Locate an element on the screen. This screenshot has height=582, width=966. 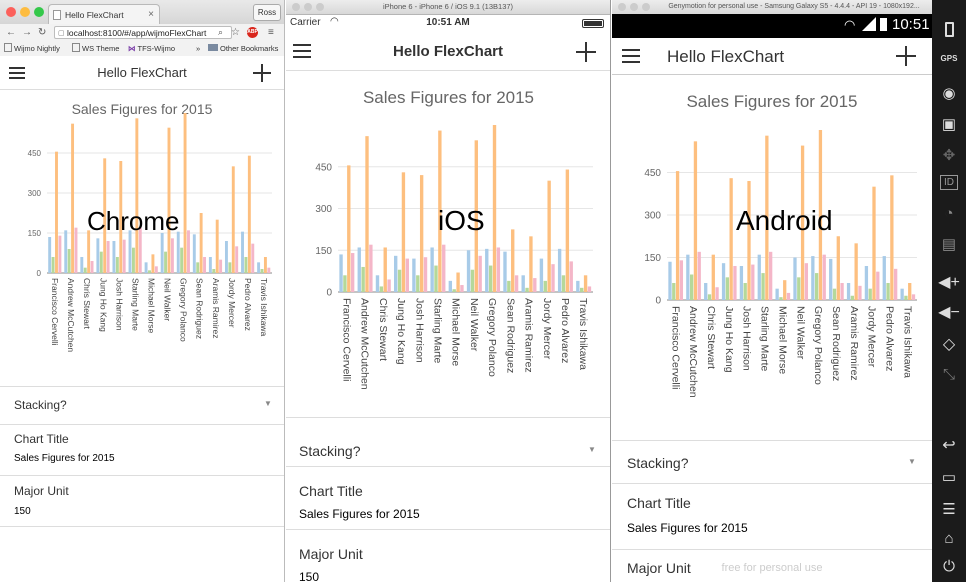
dpad-icon: ✥ is located at coordinates (949, 155).